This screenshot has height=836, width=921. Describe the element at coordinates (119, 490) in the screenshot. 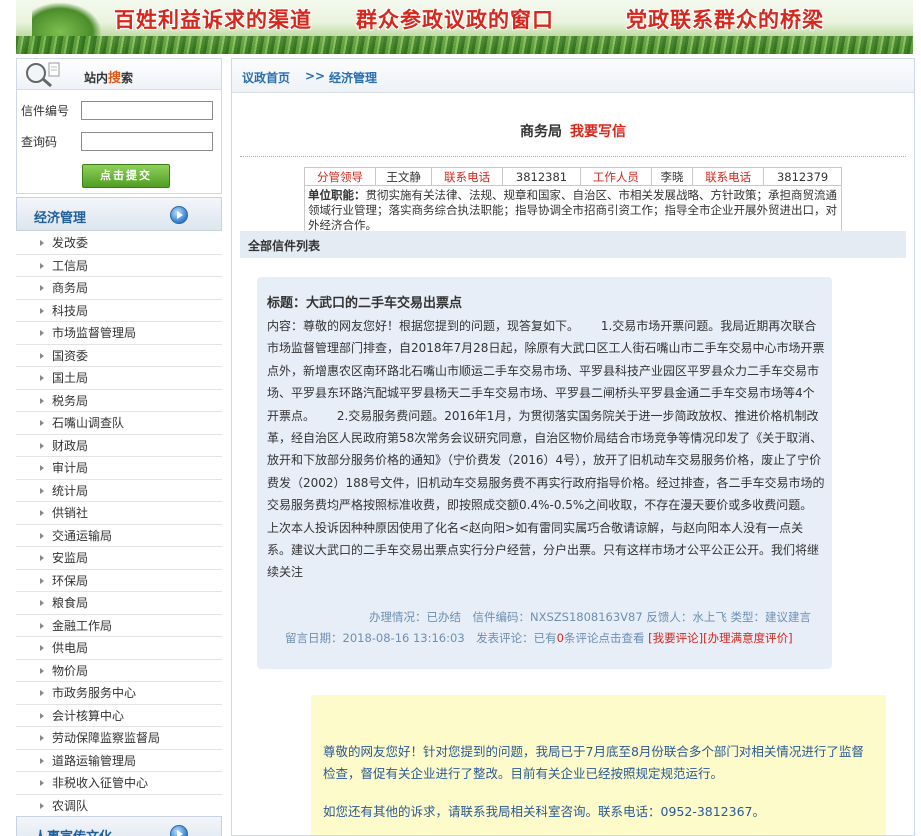

I see `sidebar-item: 统计局` at that location.